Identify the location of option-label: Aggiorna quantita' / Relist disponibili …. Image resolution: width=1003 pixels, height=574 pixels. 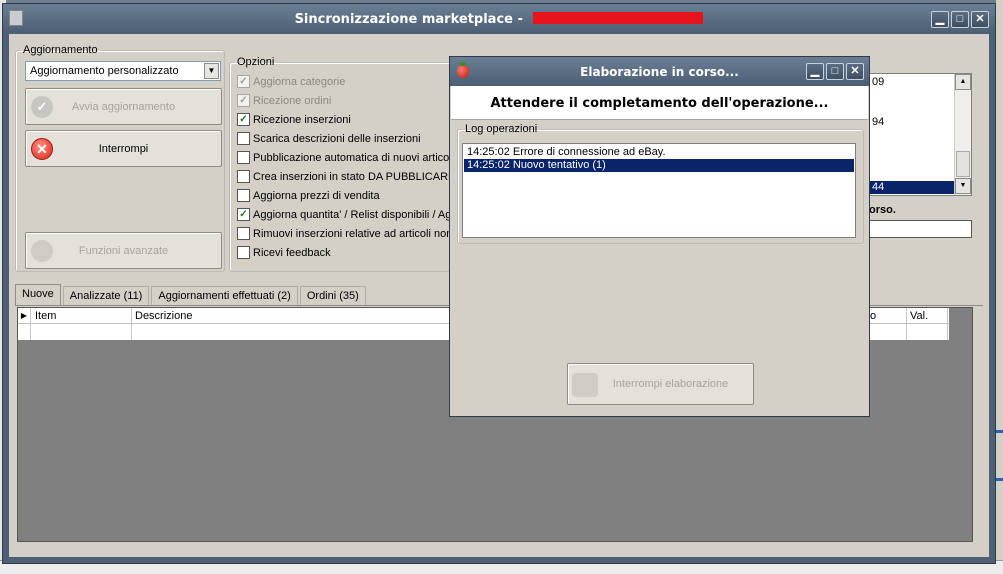
(355, 214).